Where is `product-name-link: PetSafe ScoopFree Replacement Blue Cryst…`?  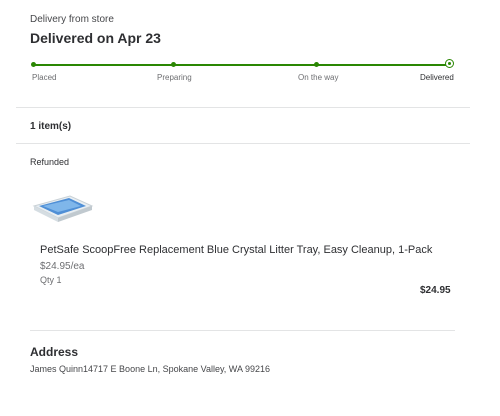
product-name-link: PetSafe ScoopFree Replacement Blue Cryst… is located at coordinates (236, 250).